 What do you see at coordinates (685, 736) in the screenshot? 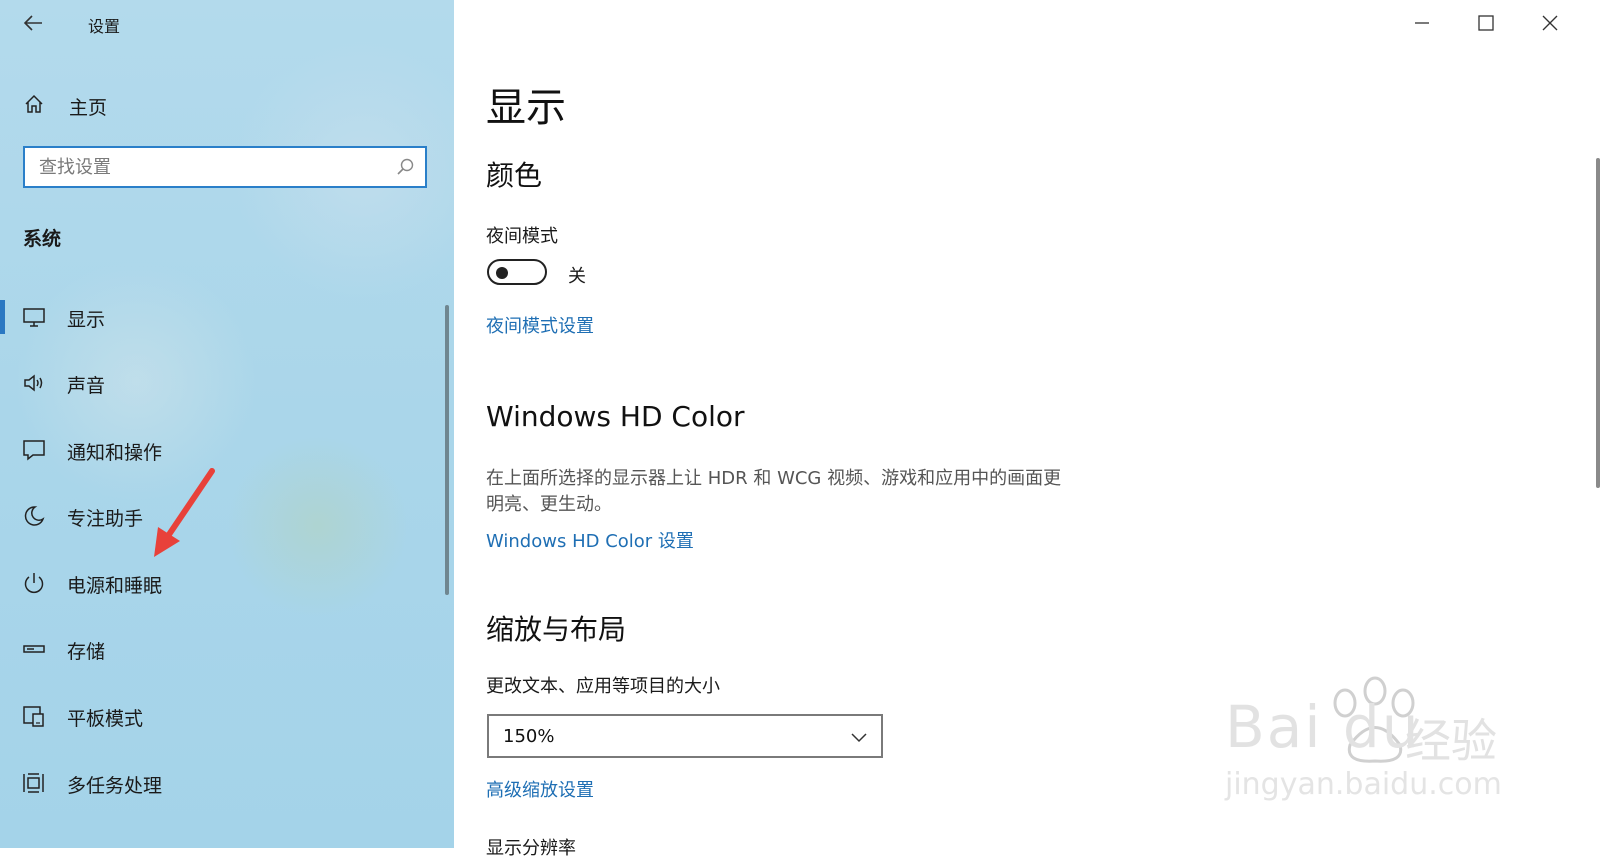
I see `text-size-dropdown: 150%` at bounding box center [685, 736].